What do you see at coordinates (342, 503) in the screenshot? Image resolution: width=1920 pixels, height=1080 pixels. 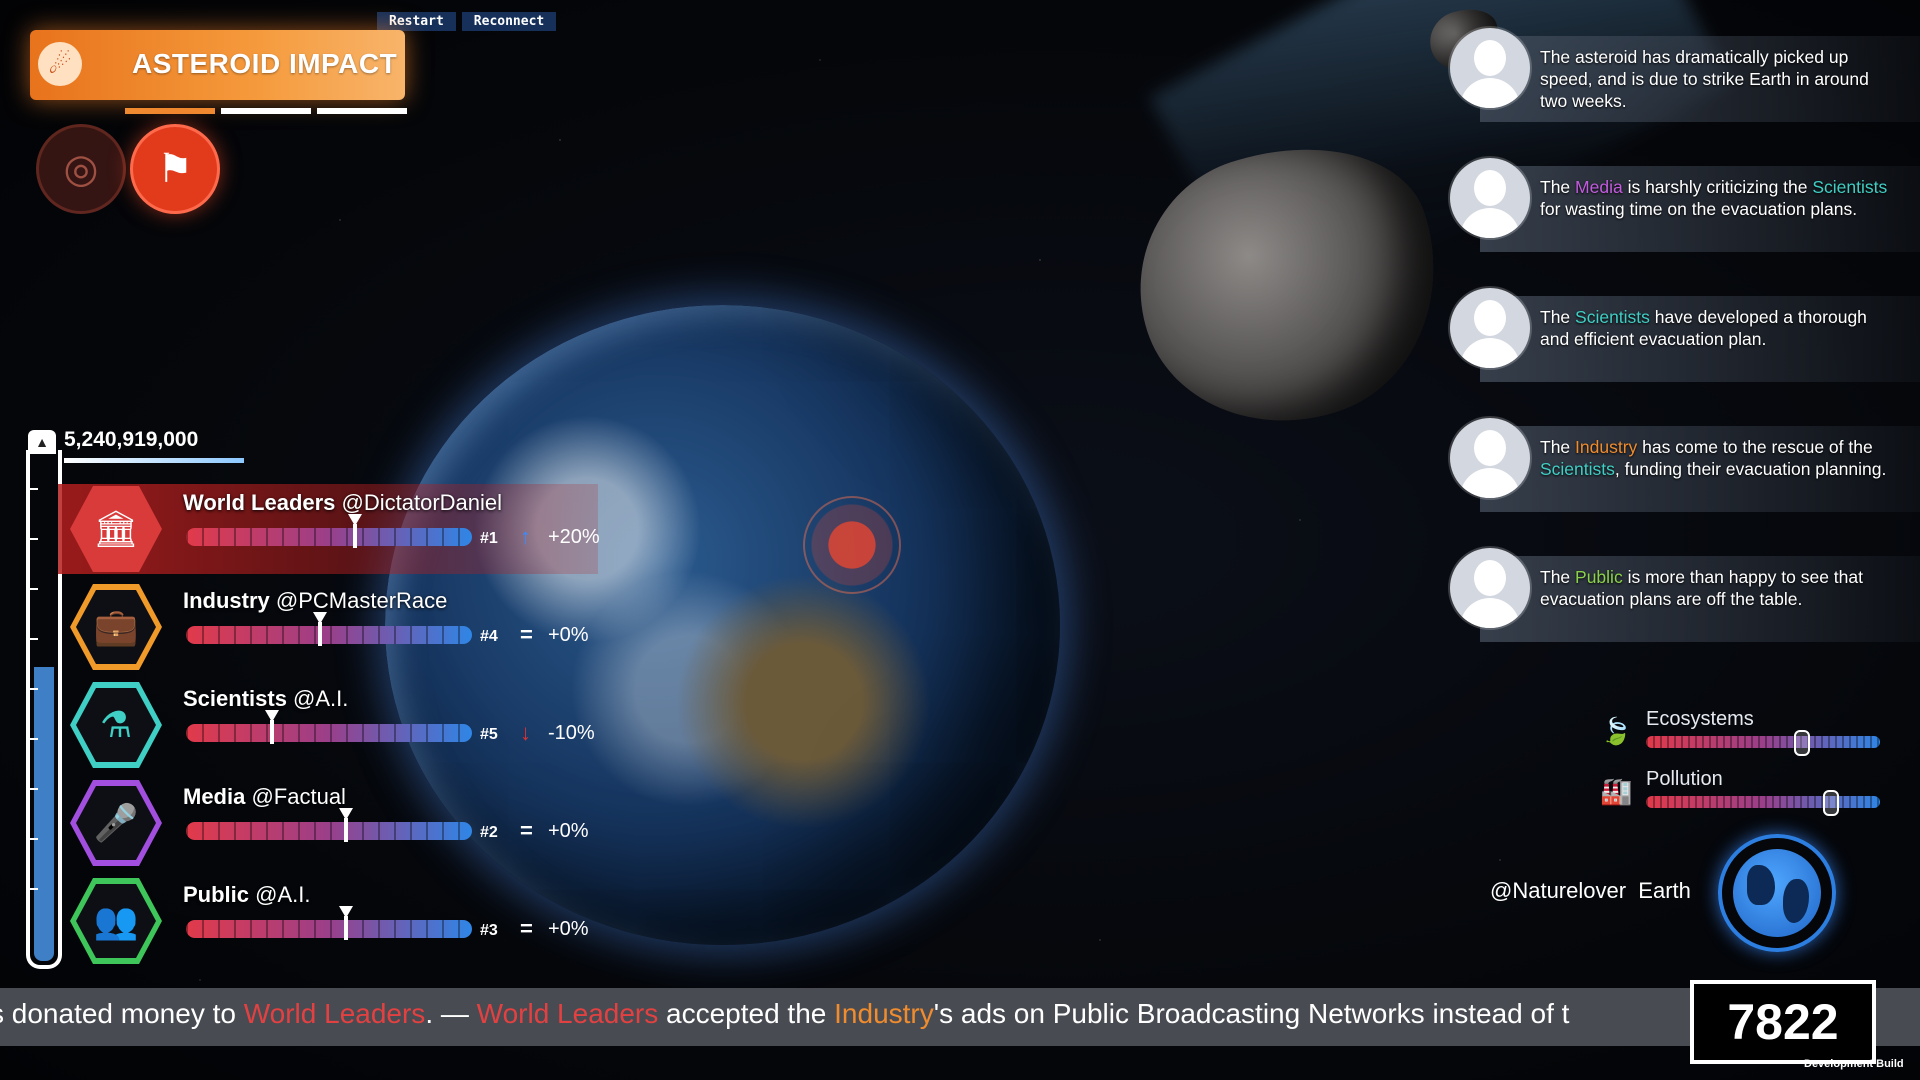 I see `faction-name: World Leaders @DictatorDaniel` at bounding box center [342, 503].